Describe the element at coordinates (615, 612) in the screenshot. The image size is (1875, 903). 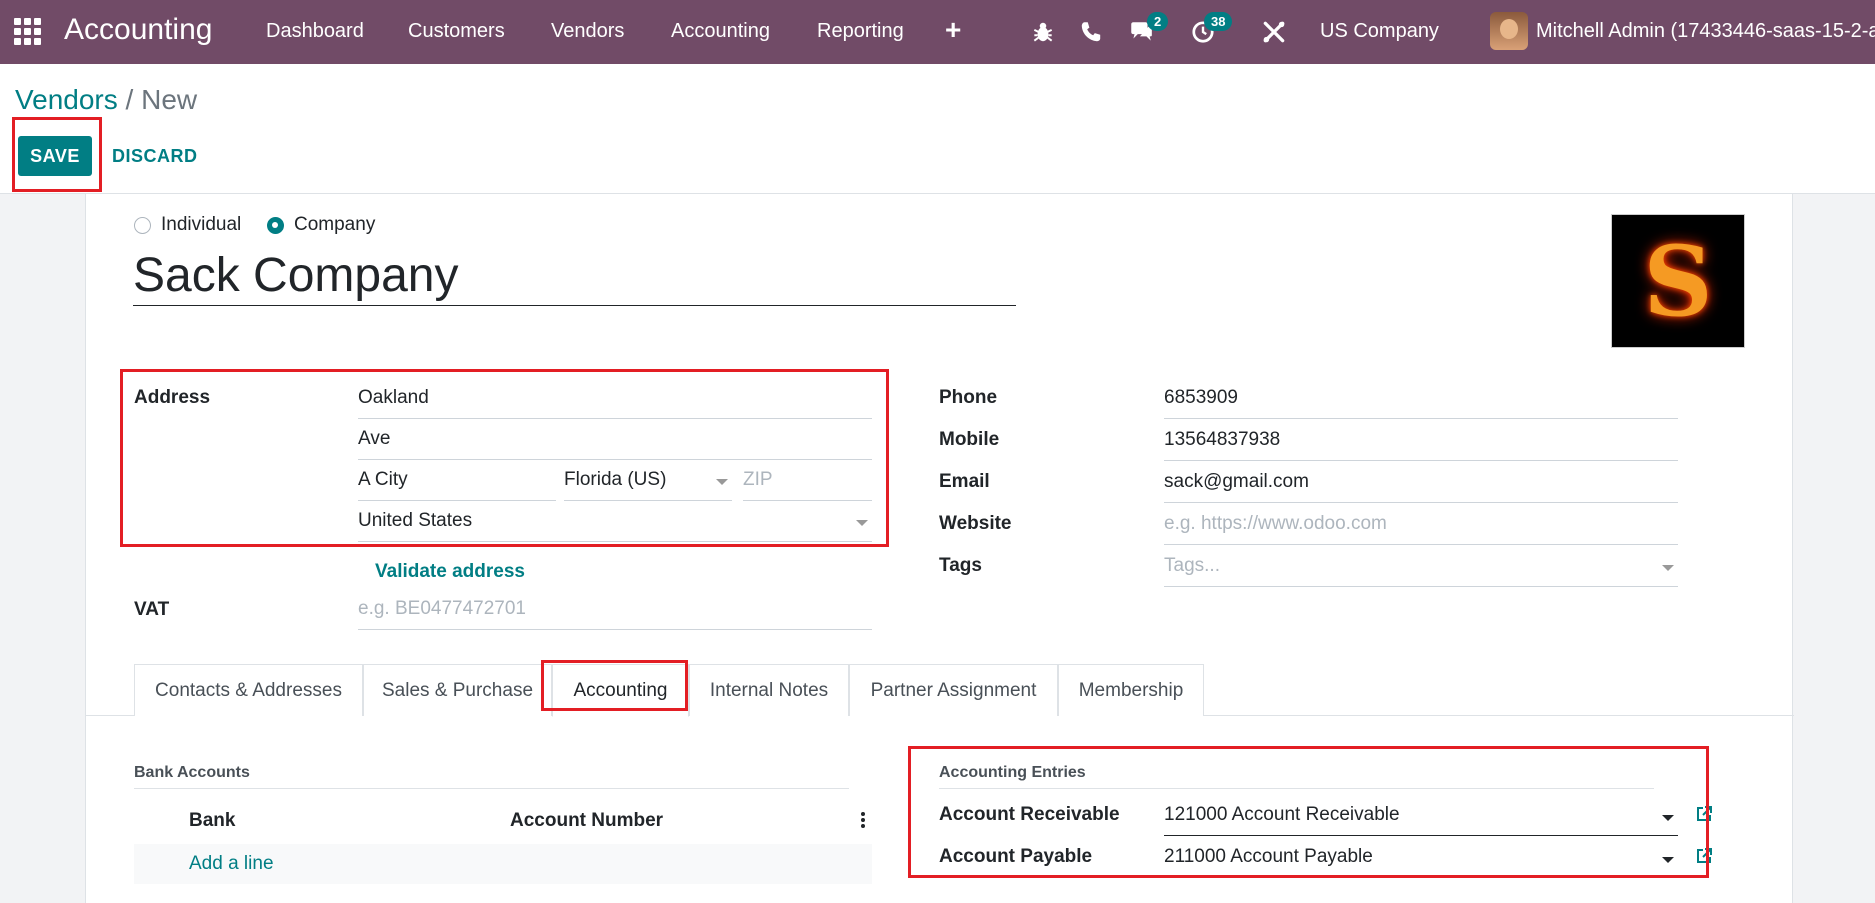
I see `vat-field: e.g. BE0477472701` at that location.